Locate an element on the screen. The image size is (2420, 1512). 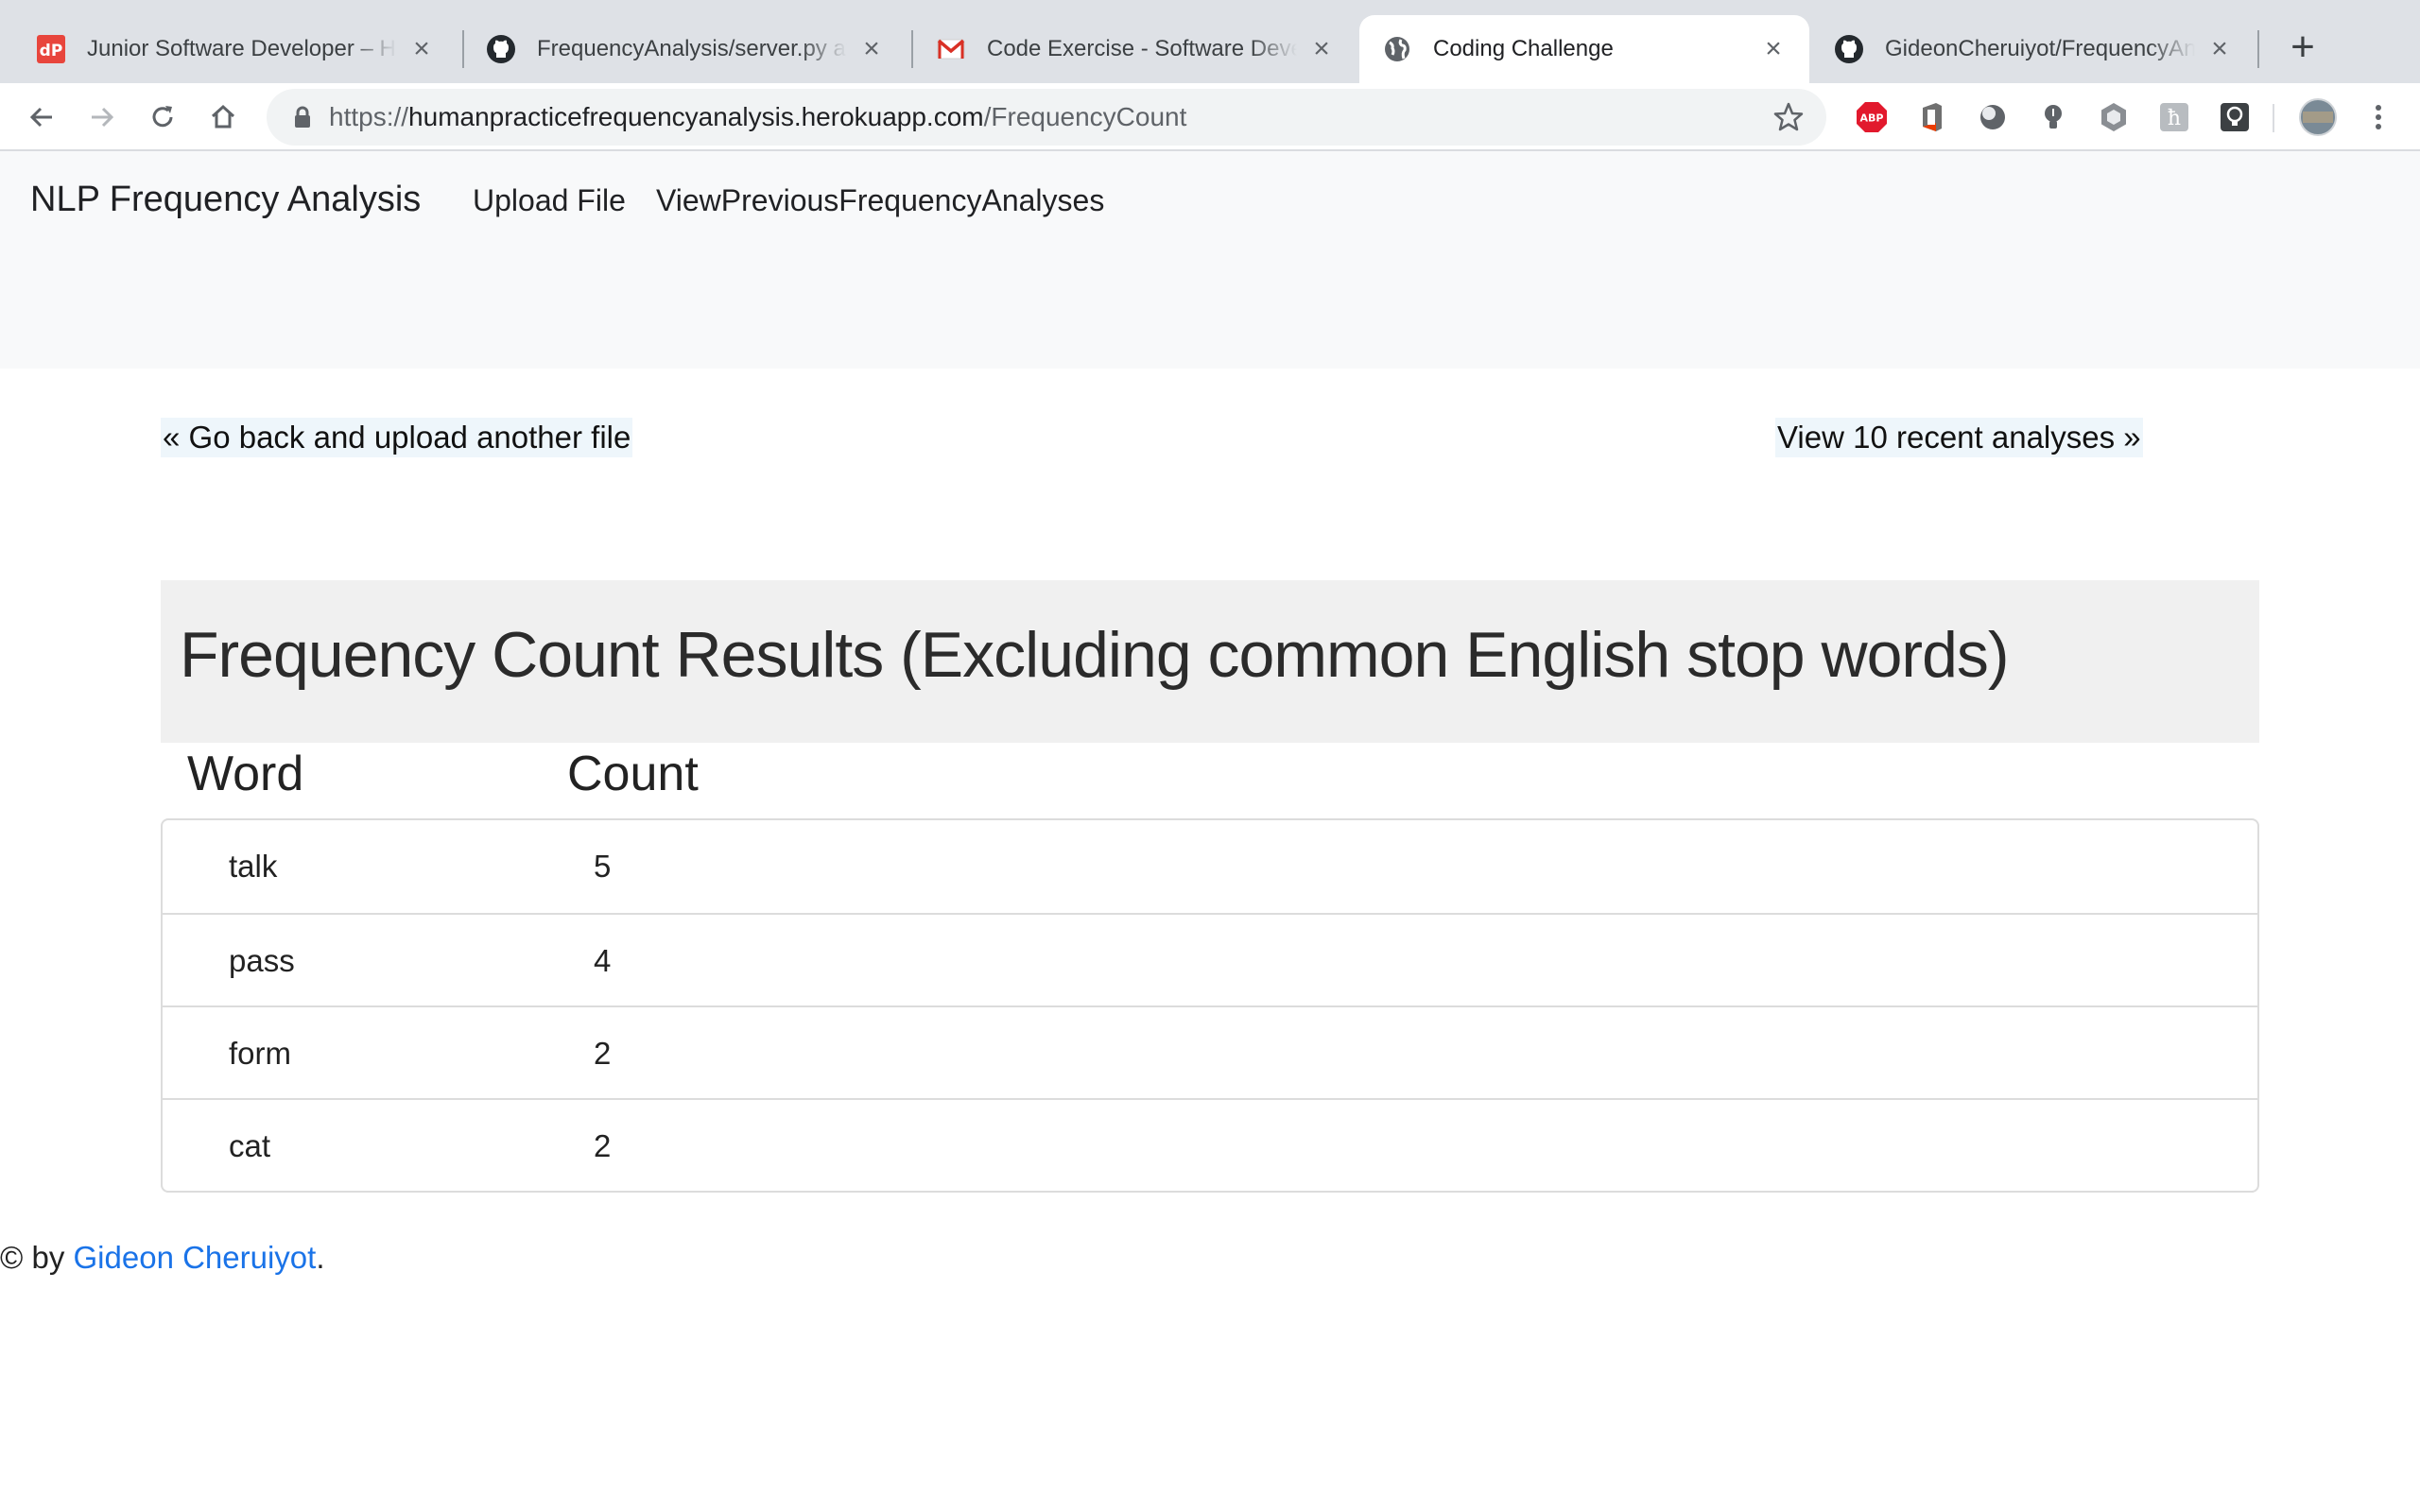
tab-title: Coding Challenge is located at coordinates (1523, 48).